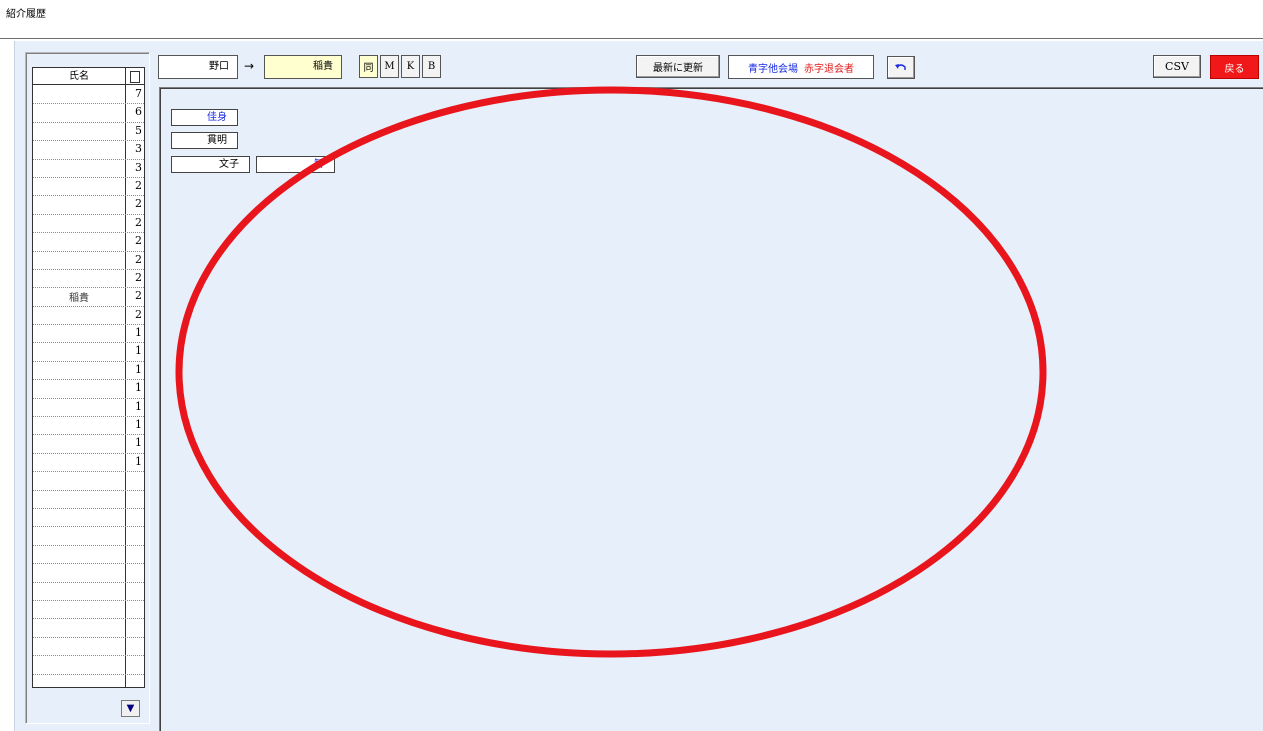  I want to click on color-legend: 青字他会場 赤字退会者, so click(801, 67).